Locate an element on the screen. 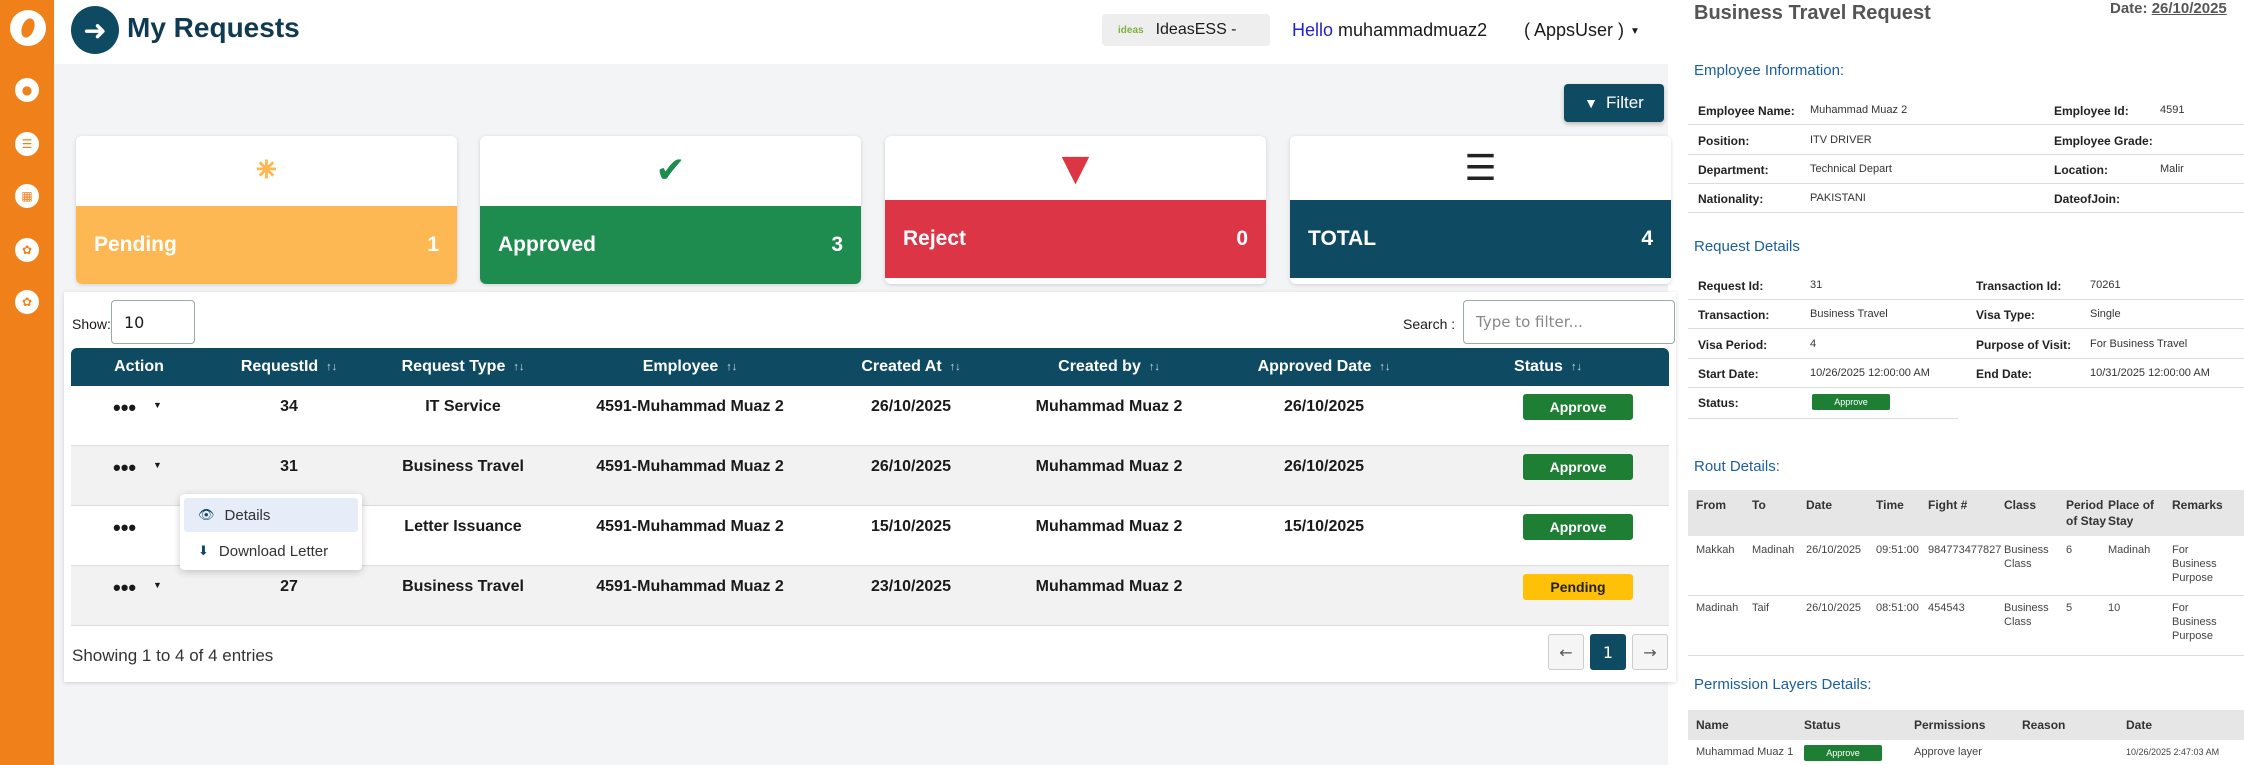 The width and height of the screenshot is (2244, 765). filter-button: ▼ Filter is located at coordinates (1614, 103).